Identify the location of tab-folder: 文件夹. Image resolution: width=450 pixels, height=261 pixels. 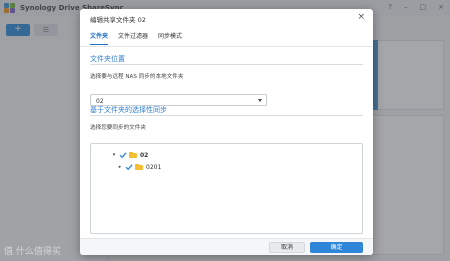
(99, 38).